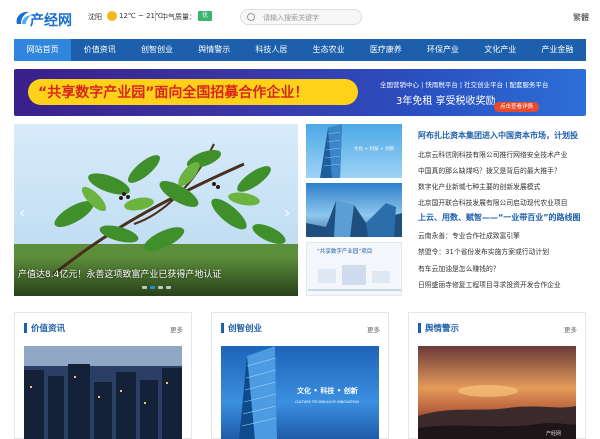  I want to click on thumb-image-tower: 文化 + 科技 + 创新, so click(354, 151).